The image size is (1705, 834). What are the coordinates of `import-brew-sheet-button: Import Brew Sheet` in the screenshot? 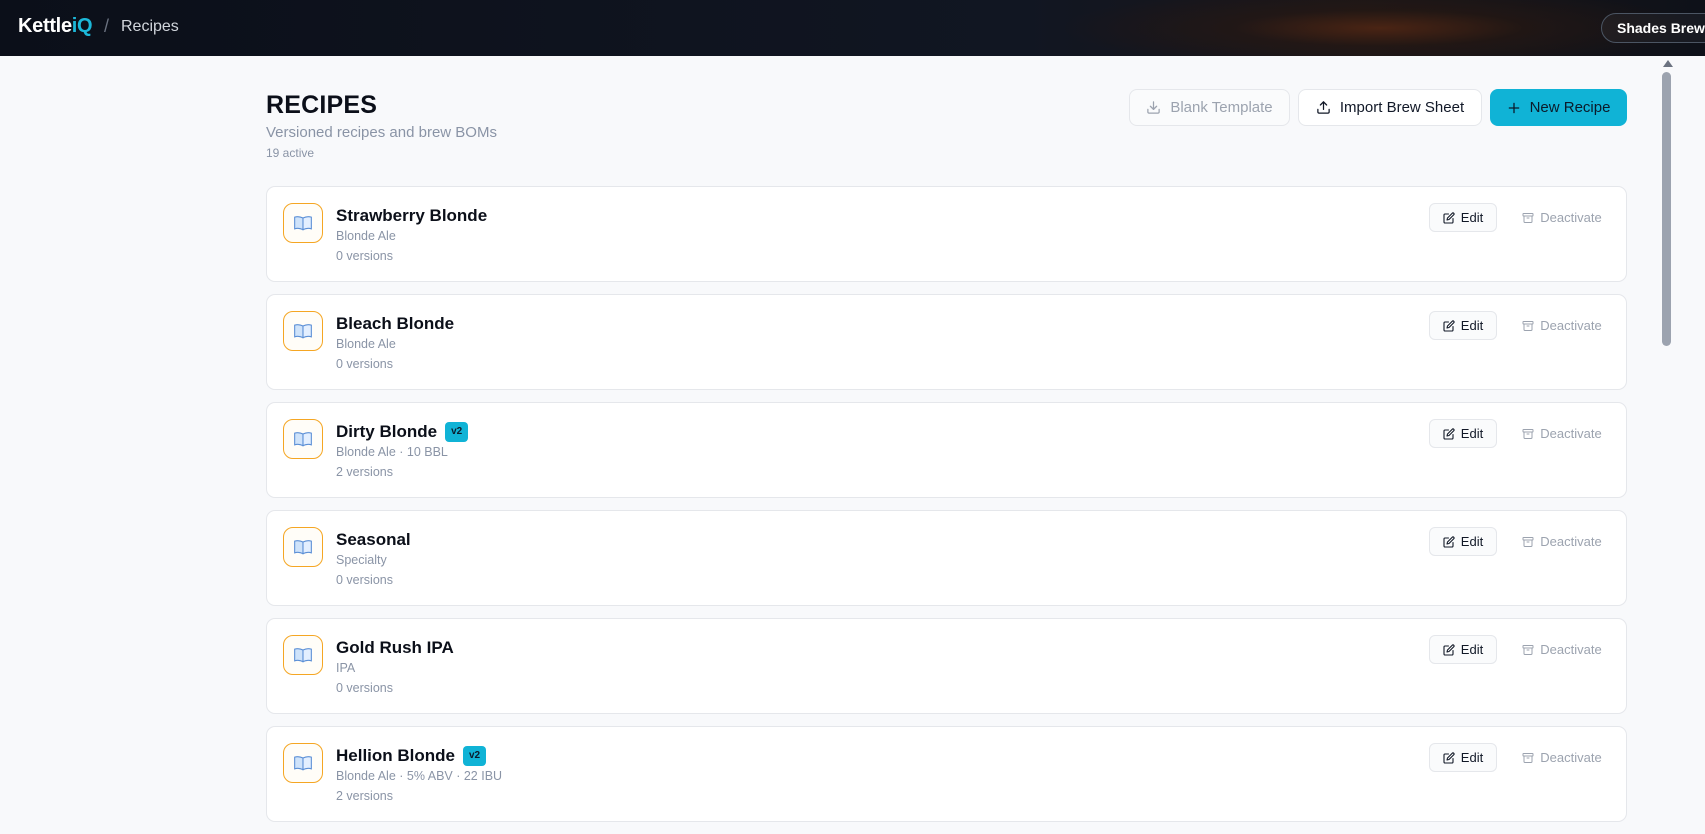 It's located at (1390, 107).